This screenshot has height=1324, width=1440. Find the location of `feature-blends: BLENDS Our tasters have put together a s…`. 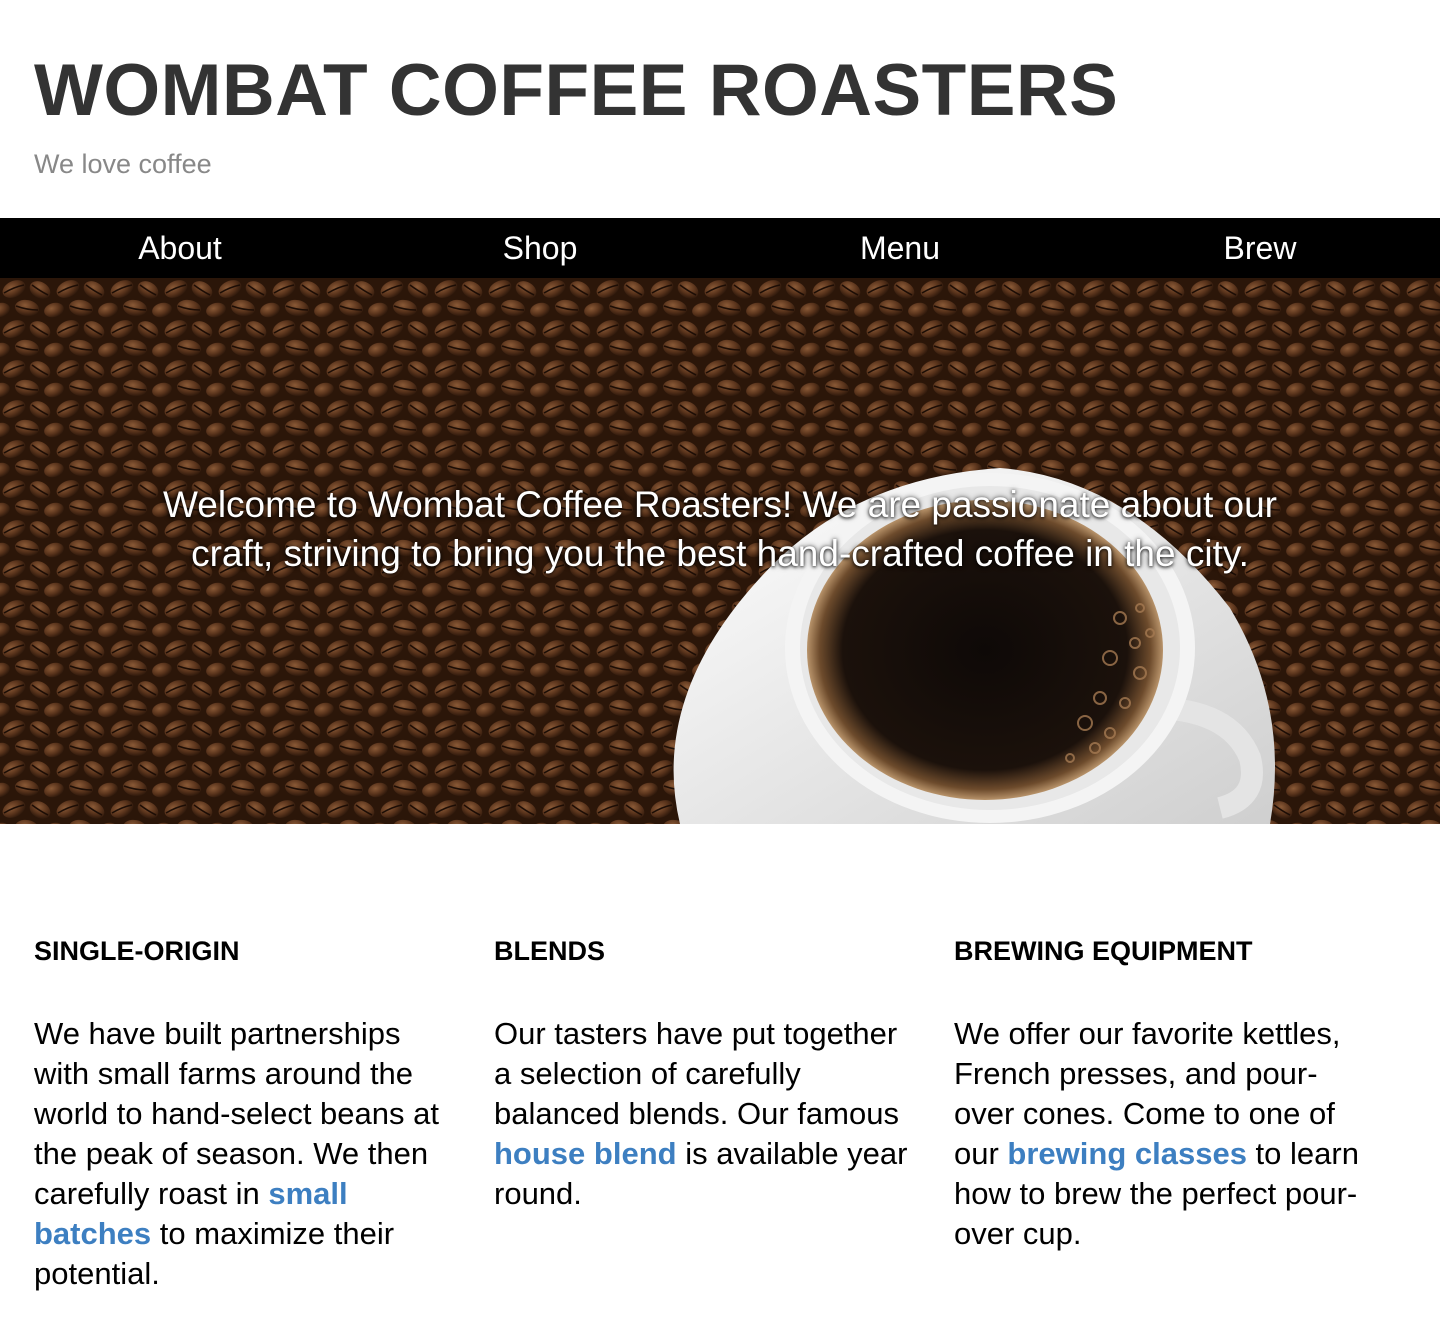

feature-blends: BLENDS Our tasters have put together a s… is located at coordinates (724, 1112).